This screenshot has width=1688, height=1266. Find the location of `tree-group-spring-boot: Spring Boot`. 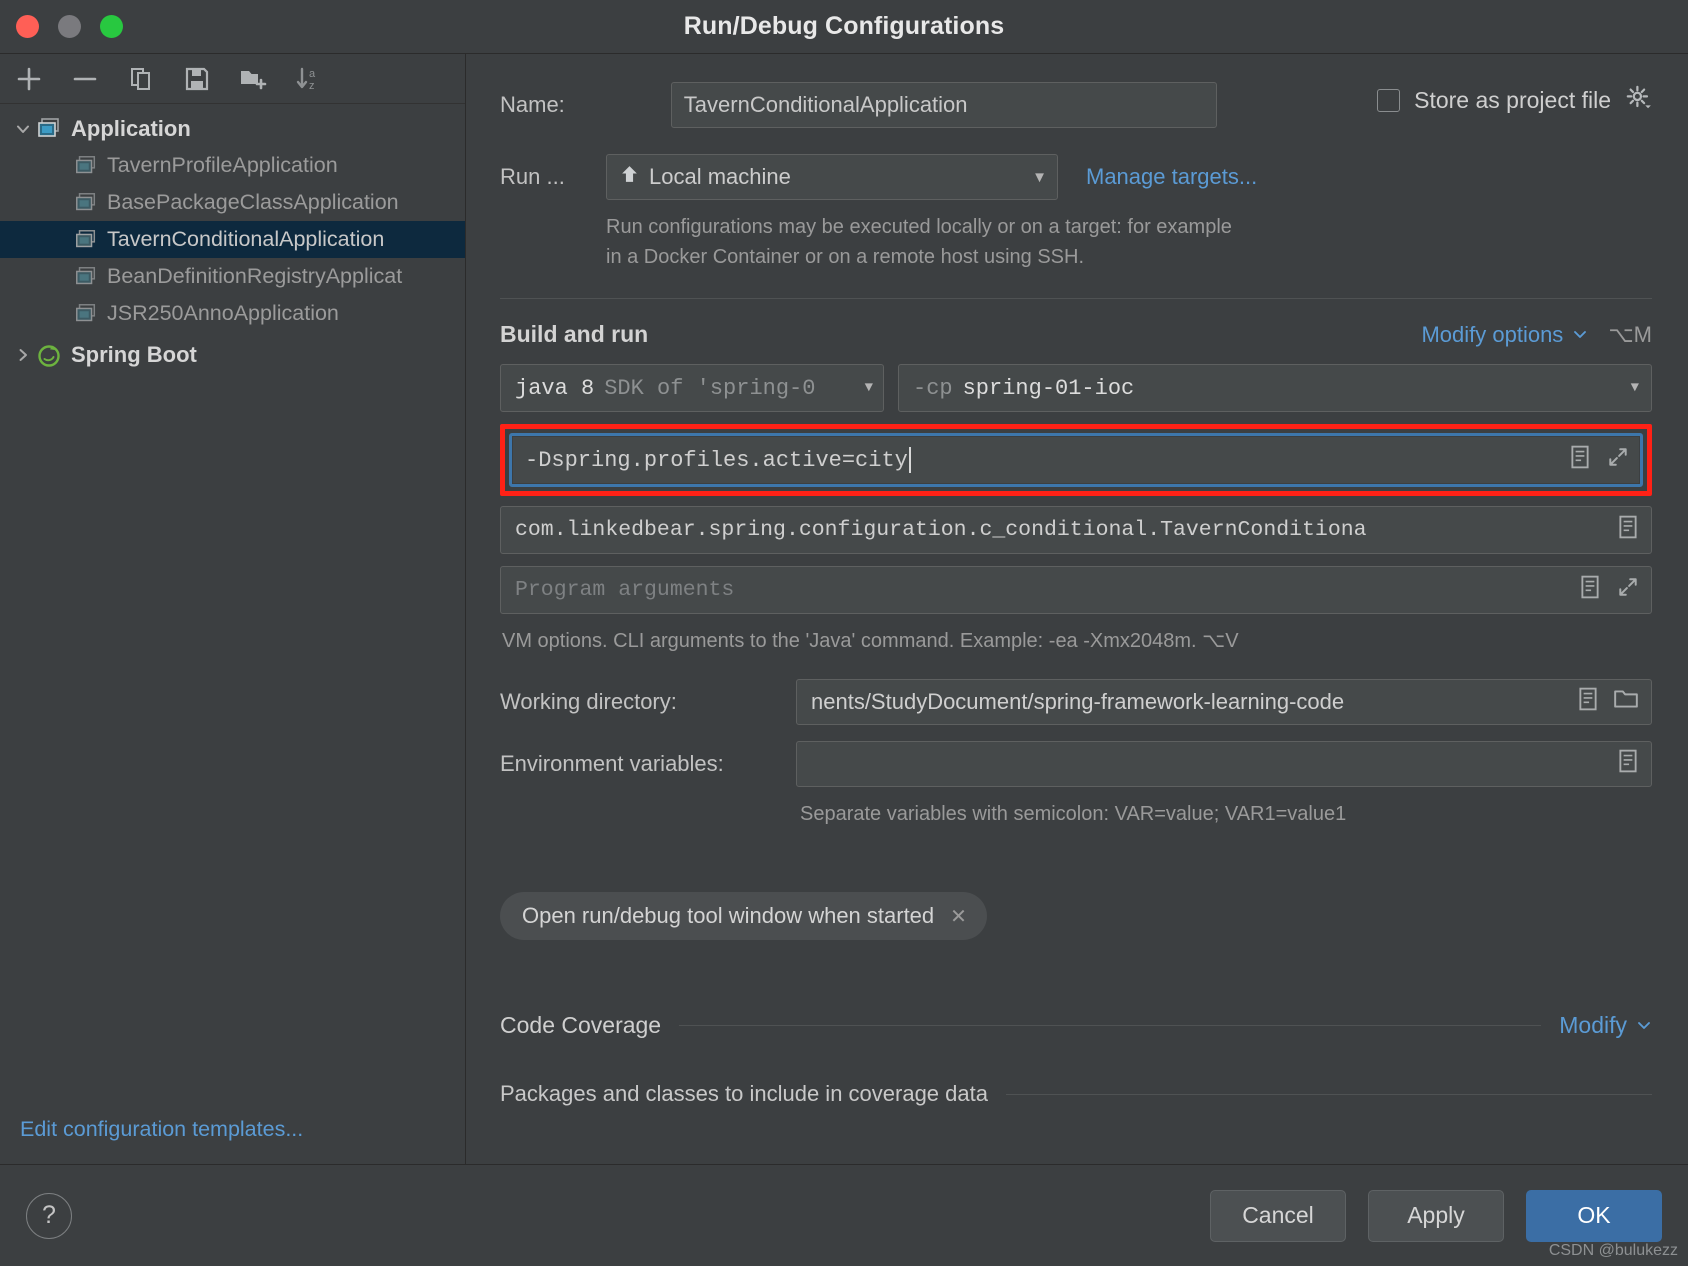

tree-group-spring-boot: Spring Boot is located at coordinates (232, 354).